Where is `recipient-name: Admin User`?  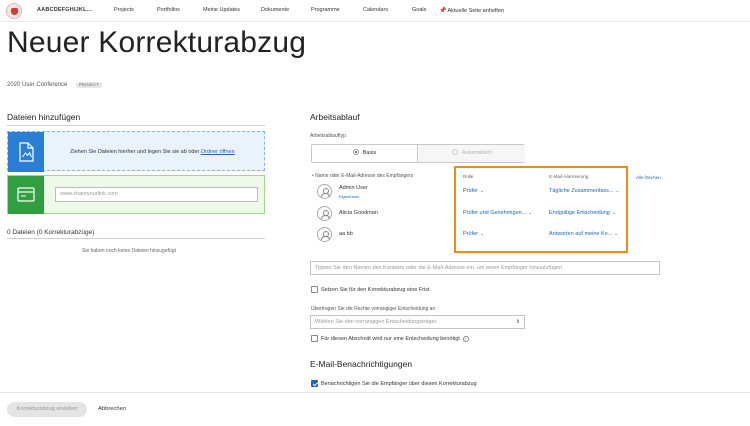
recipient-name: Admin User is located at coordinates (353, 188).